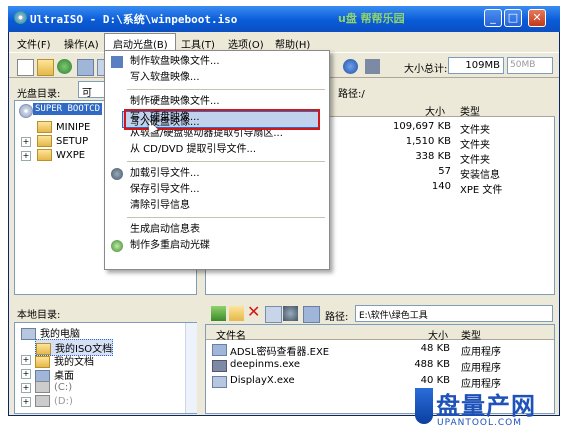  What do you see at coordinates (25, 67) in the screenshot?
I see `new-icon` at bounding box center [25, 67].